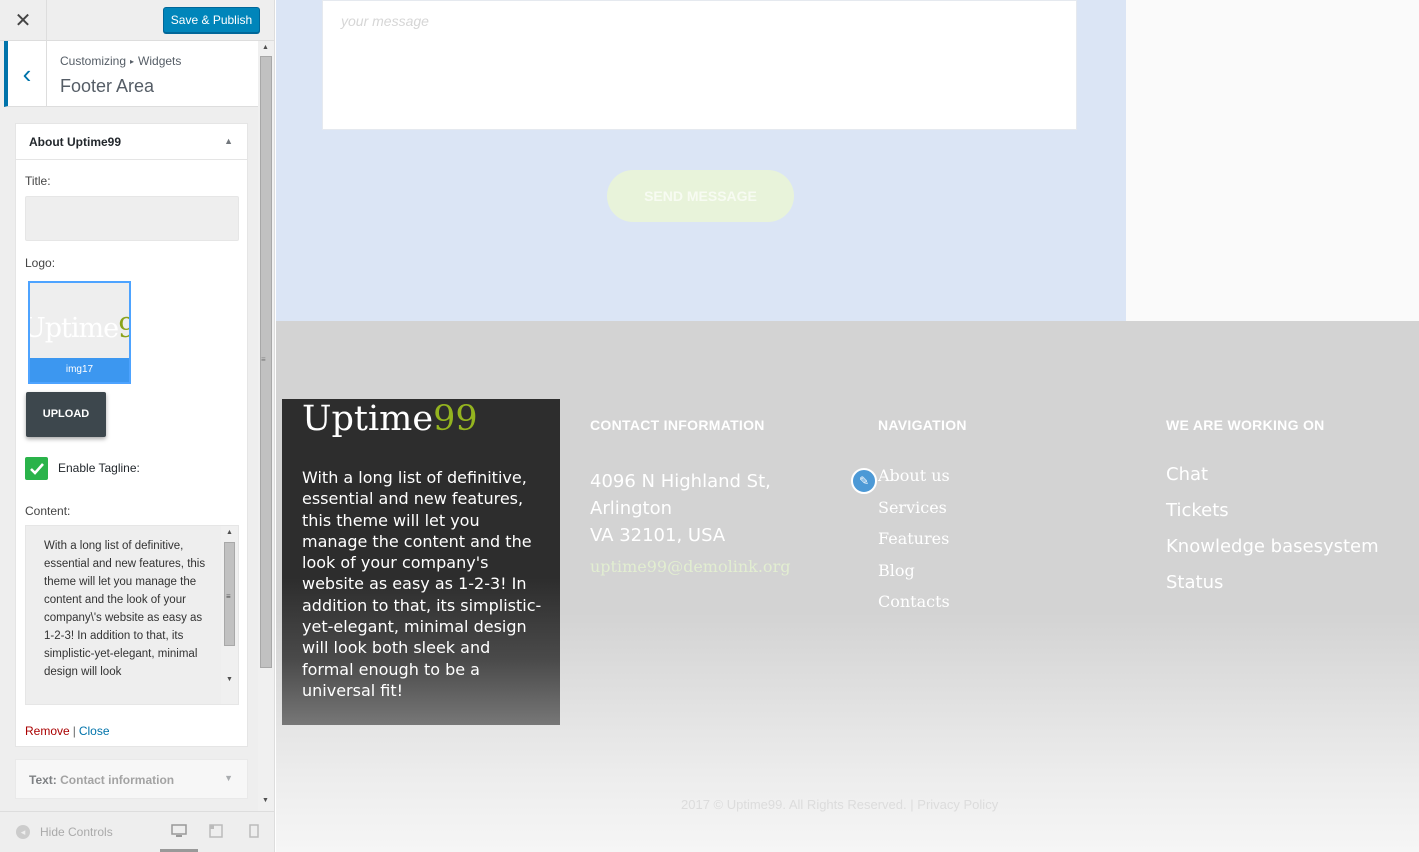 The height and width of the screenshot is (852, 1419). I want to click on widget-contact-information: Text: Contact information ▼, so click(131, 779).